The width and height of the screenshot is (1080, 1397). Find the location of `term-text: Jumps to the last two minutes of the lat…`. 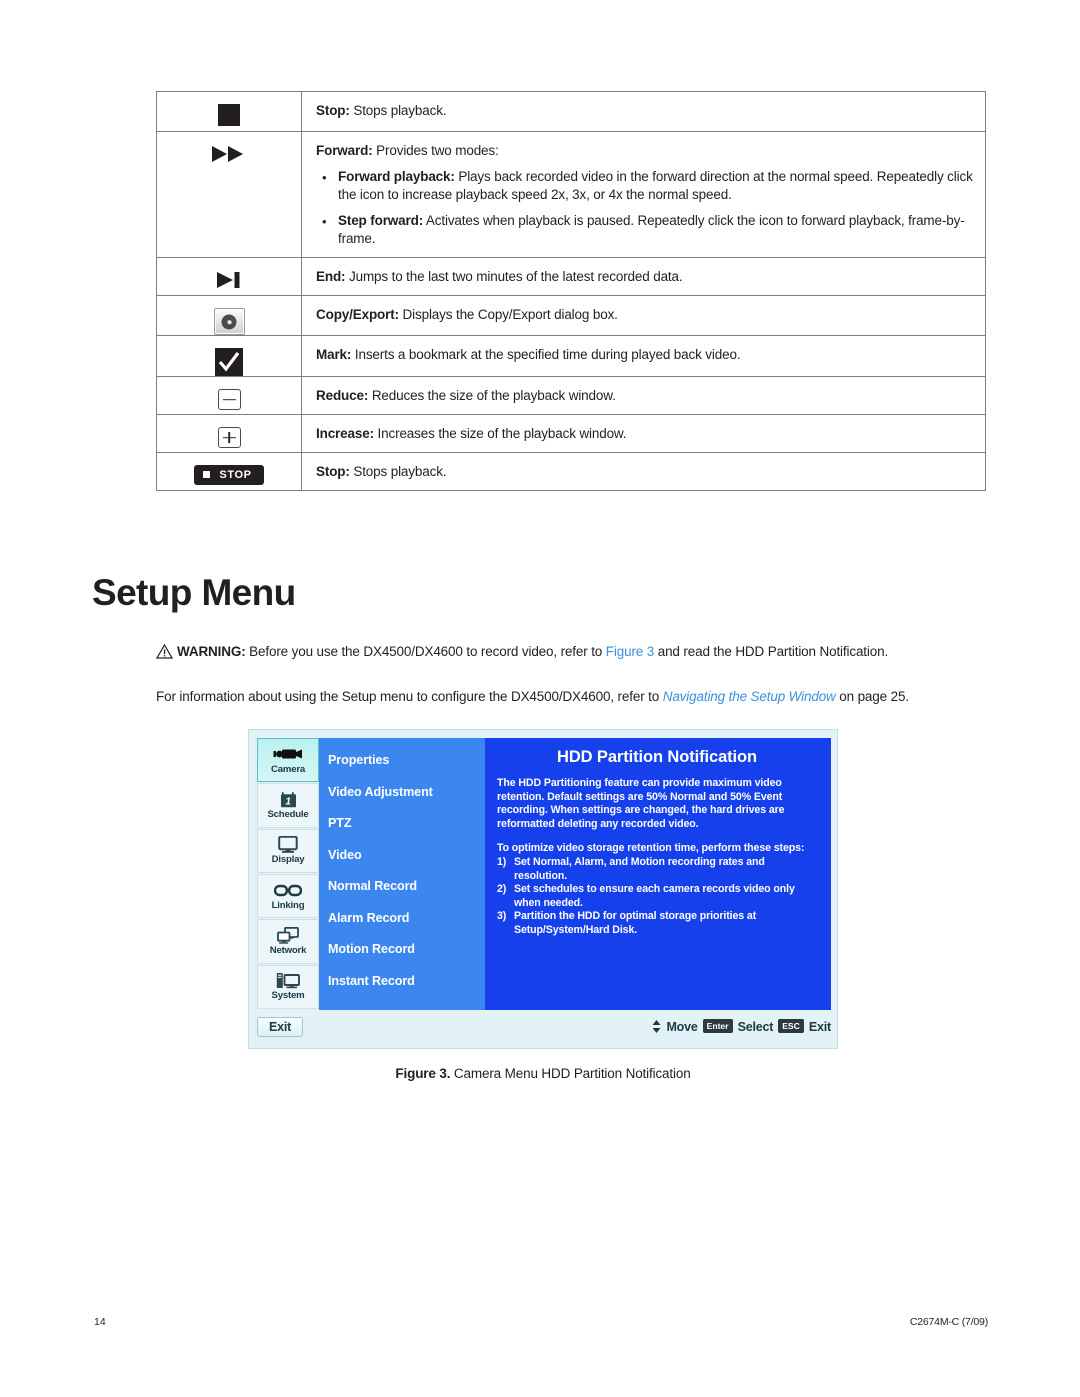

term-text: Jumps to the last two minutes of the lat… is located at coordinates (514, 276).